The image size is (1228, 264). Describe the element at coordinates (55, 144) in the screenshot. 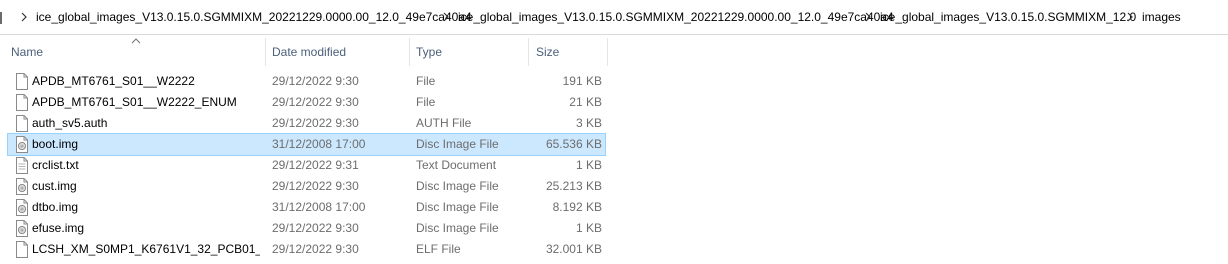

I see `file-name: boot.img` at that location.